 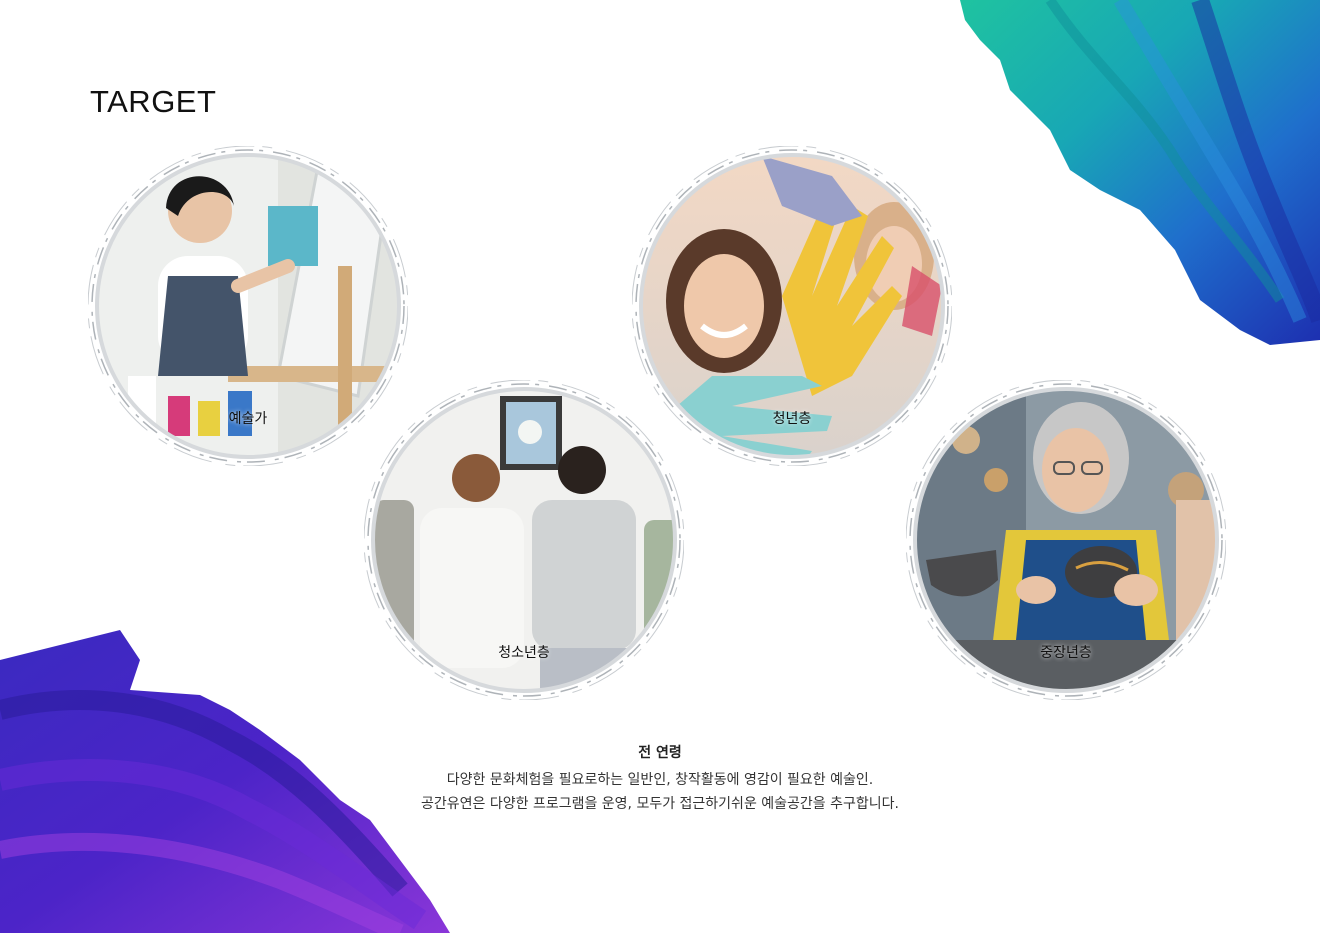 What do you see at coordinates (1066, 653) in the screenshot?
I see `target-label-seniors: 중장년층` at bounding box center [1066, 653].